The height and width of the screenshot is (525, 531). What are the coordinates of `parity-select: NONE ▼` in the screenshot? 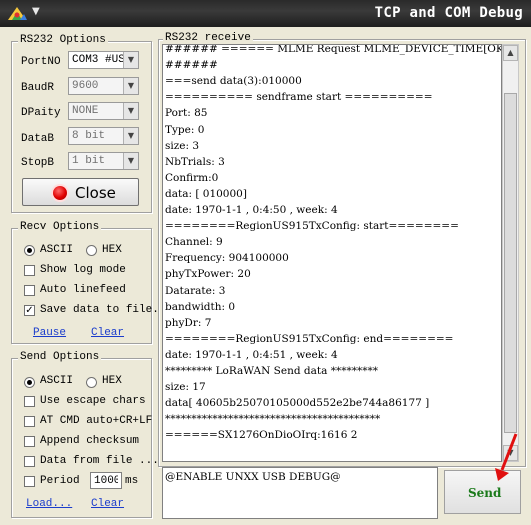 It's located at (103, 111).